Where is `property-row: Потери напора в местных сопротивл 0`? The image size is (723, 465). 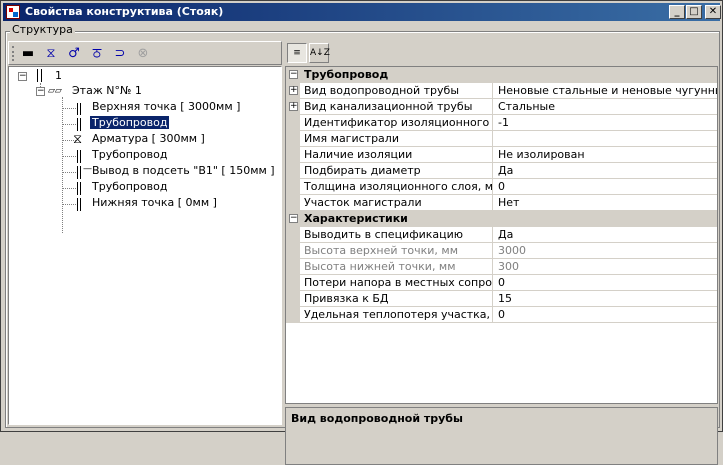
property-row: Потери напора в местных сопротивл 0 is located at coordinates (501, 283).